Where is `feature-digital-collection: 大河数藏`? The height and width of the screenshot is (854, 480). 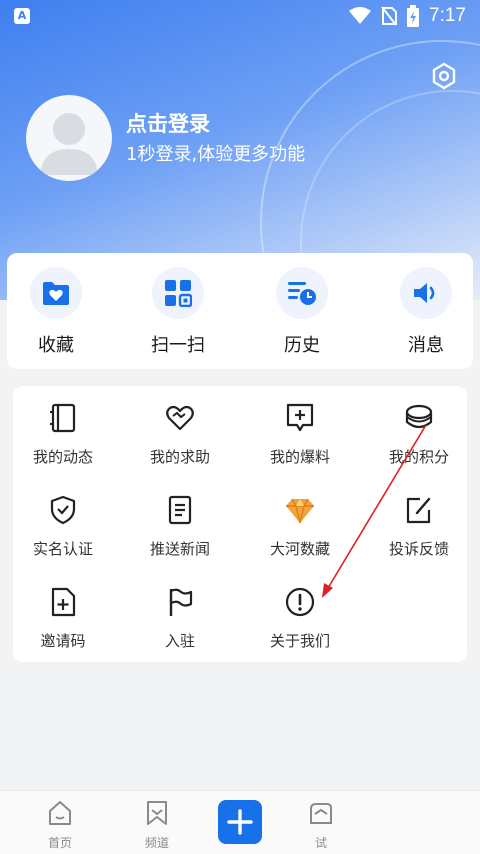 feature-digital-collection: 大河数藏 is located at coordinates (300, 526).